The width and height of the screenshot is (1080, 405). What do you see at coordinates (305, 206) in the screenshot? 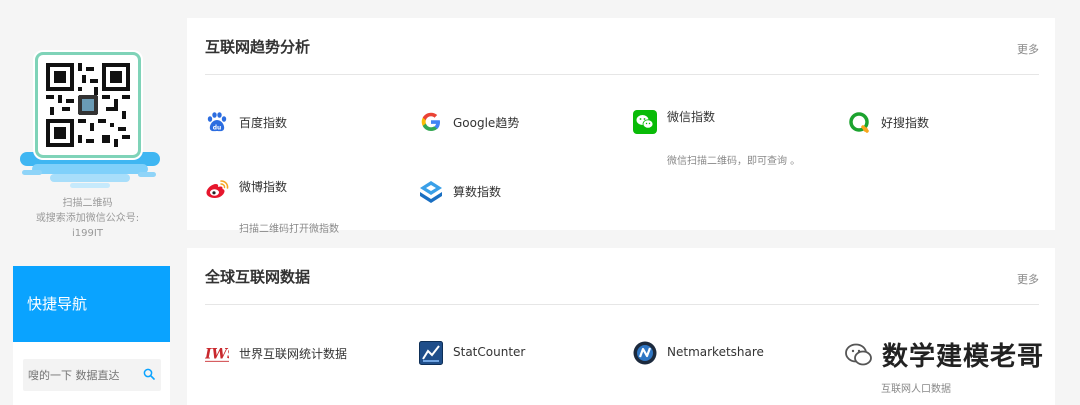
I see `weibo-index-link: 微博指数 扫描二维码打开微指数` at bounding box center [305, 206].